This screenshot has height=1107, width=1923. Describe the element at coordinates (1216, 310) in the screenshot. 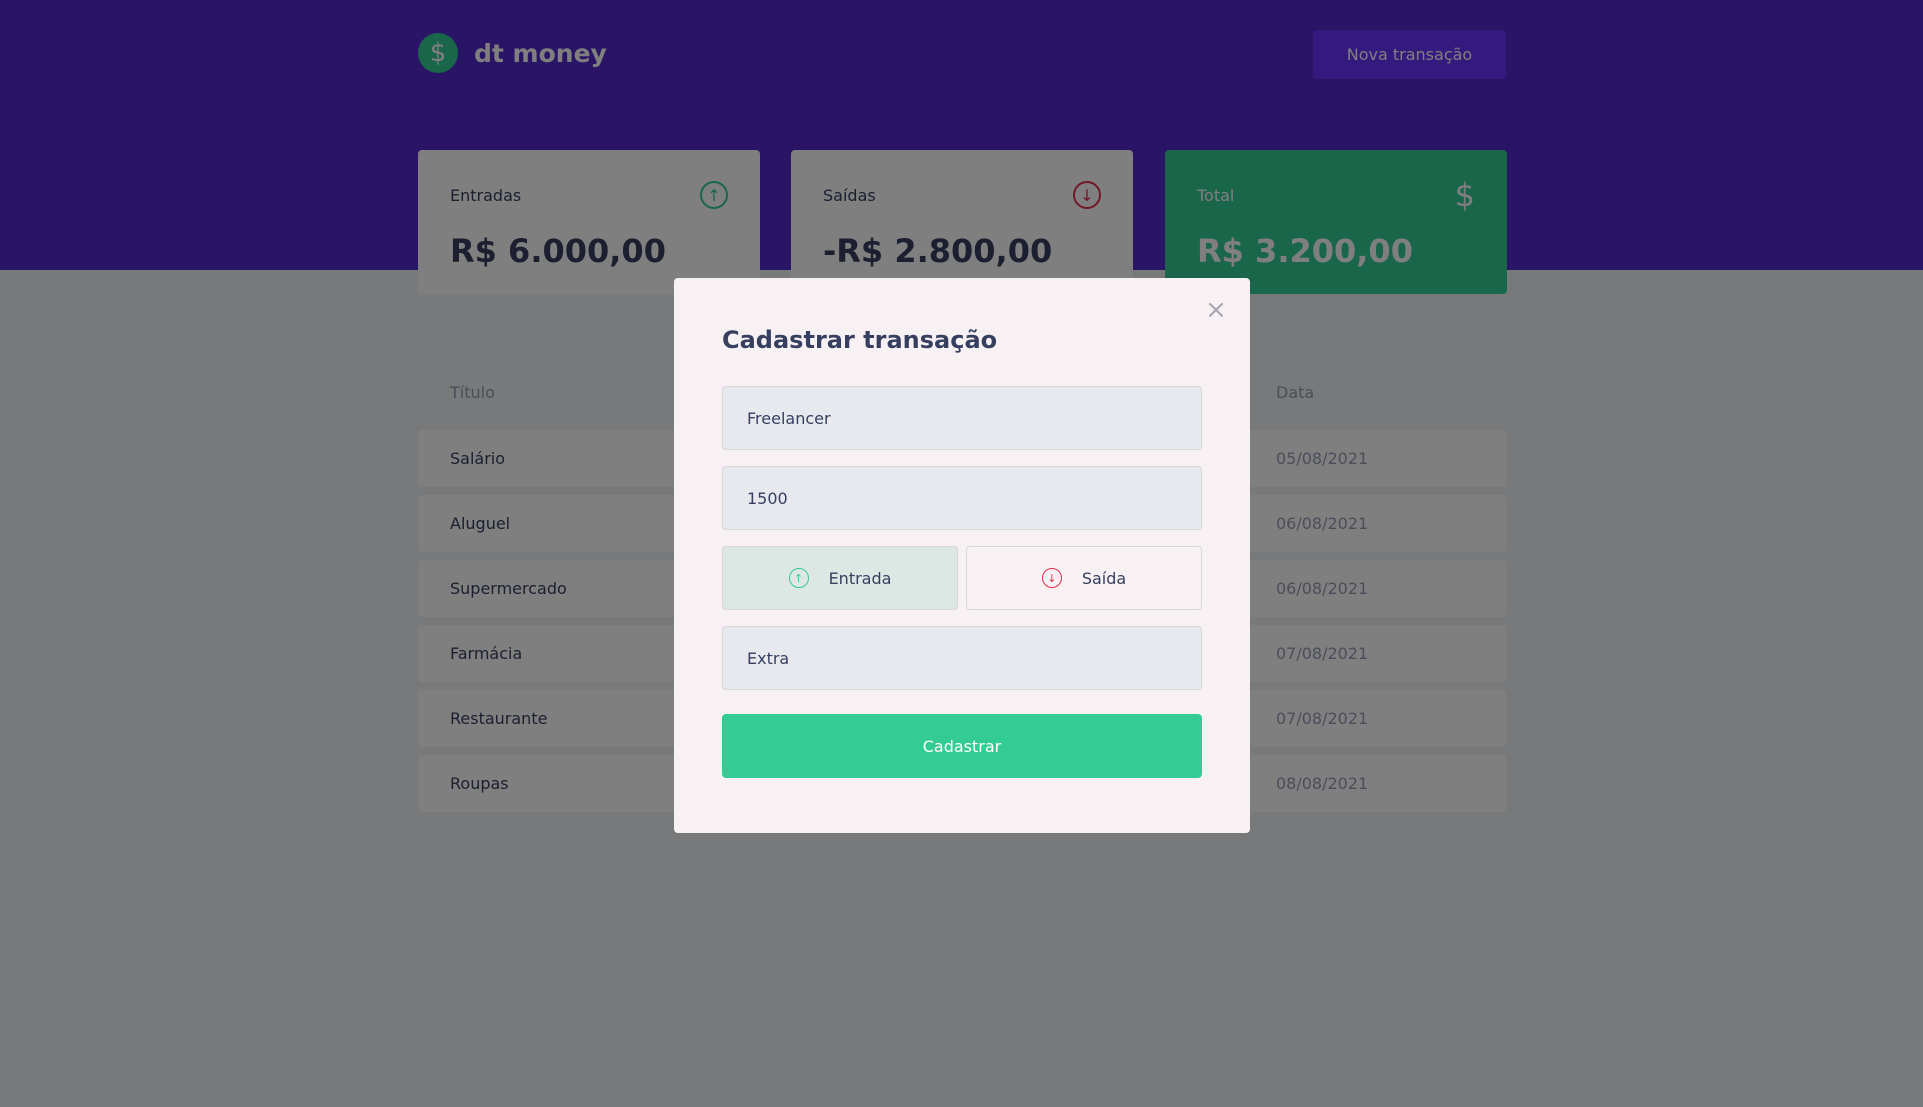

I see `close-icon: ×` at that location.